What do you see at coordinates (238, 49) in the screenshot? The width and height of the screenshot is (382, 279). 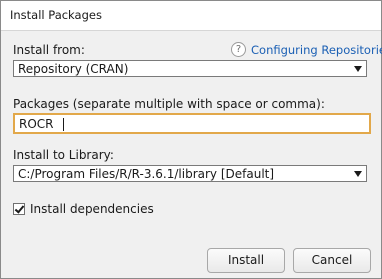 I see `help-icon: ?` at bounding box center [238, 49].